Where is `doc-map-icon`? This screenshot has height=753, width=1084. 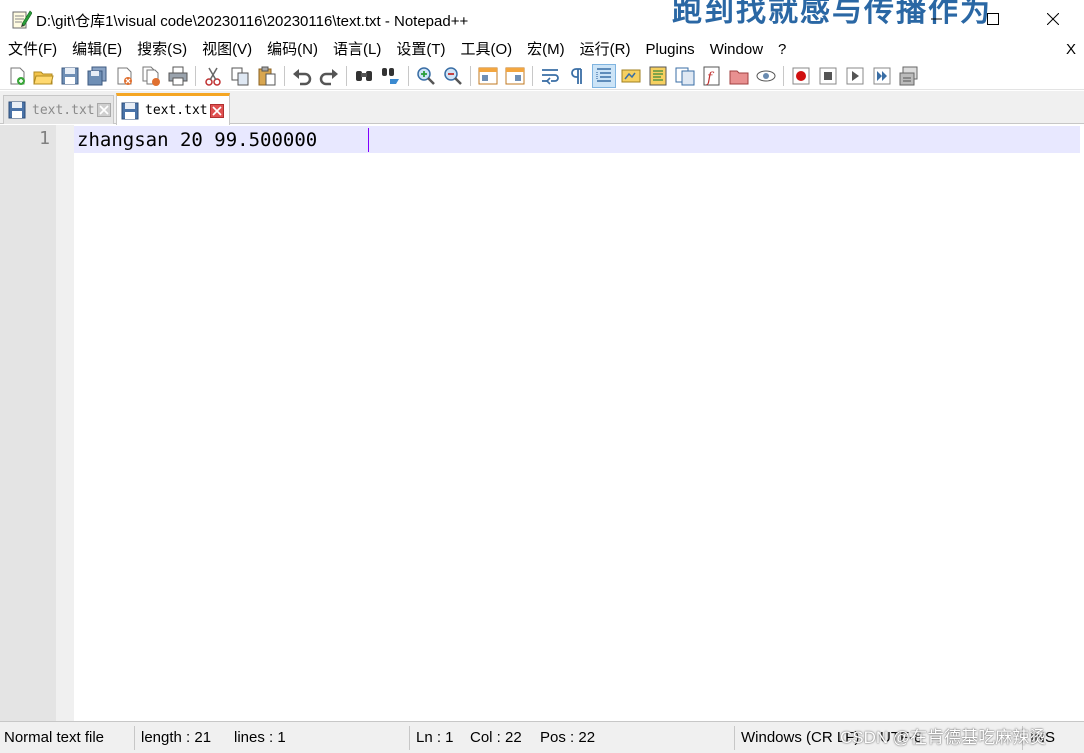
doc-map-icon is located at coordinates (658, 76).